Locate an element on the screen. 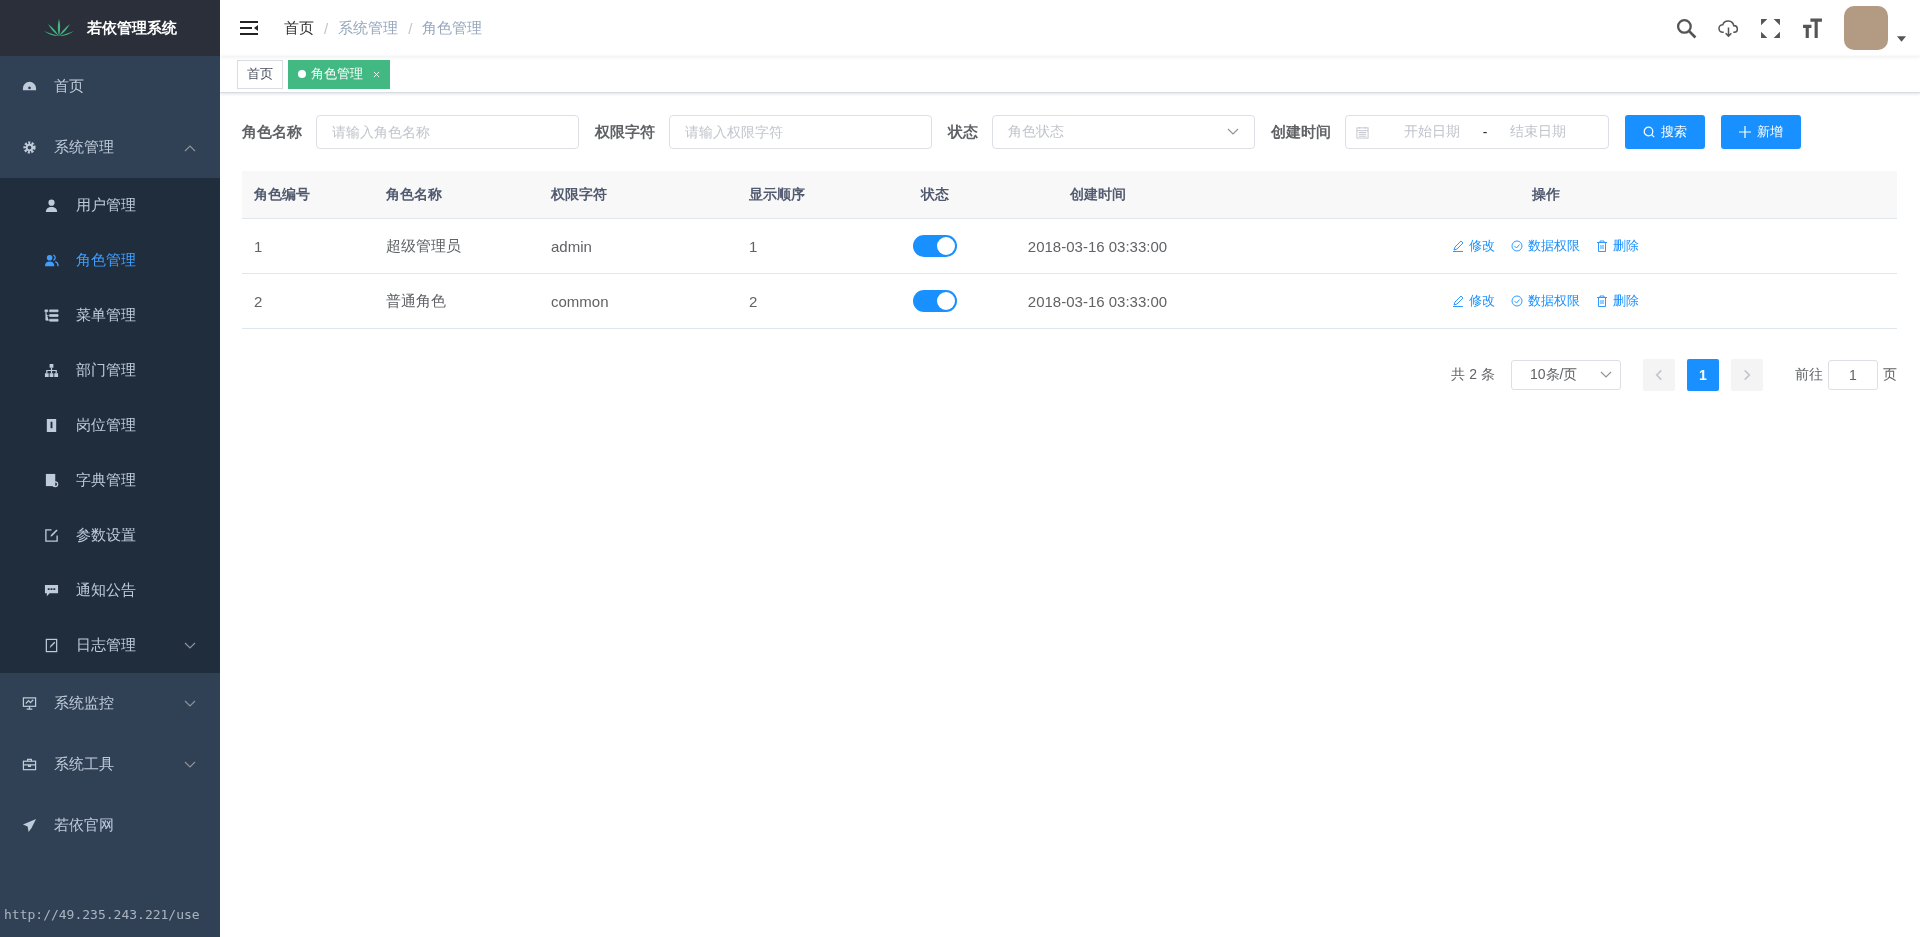 This screenshot has height=937, width=1920. document-icon is located at coordinates (51, 480).